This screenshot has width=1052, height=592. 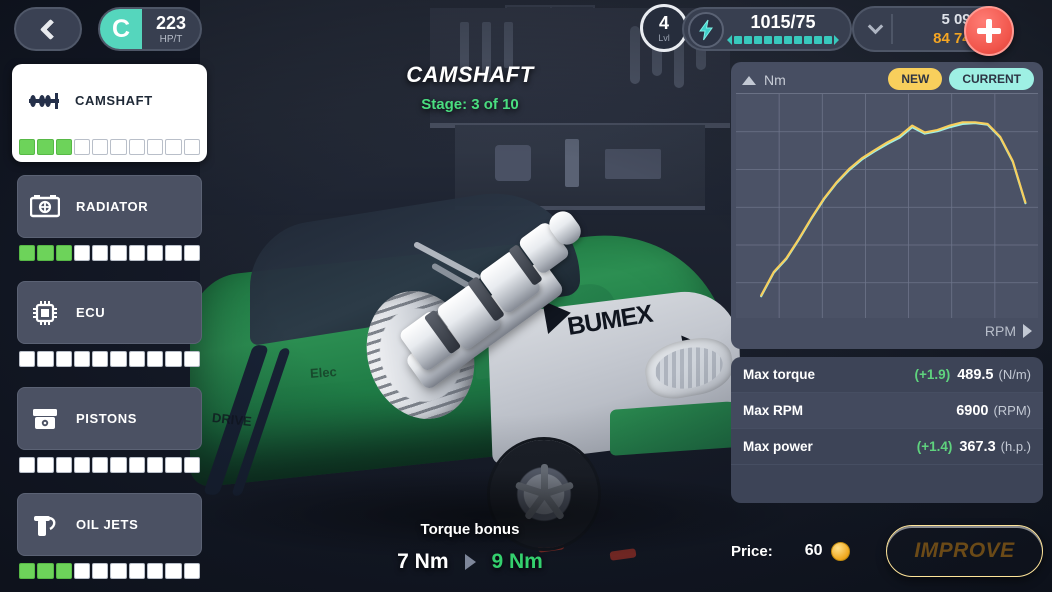 I want to click on chevron-down-icon, so click(x=875, y=26).